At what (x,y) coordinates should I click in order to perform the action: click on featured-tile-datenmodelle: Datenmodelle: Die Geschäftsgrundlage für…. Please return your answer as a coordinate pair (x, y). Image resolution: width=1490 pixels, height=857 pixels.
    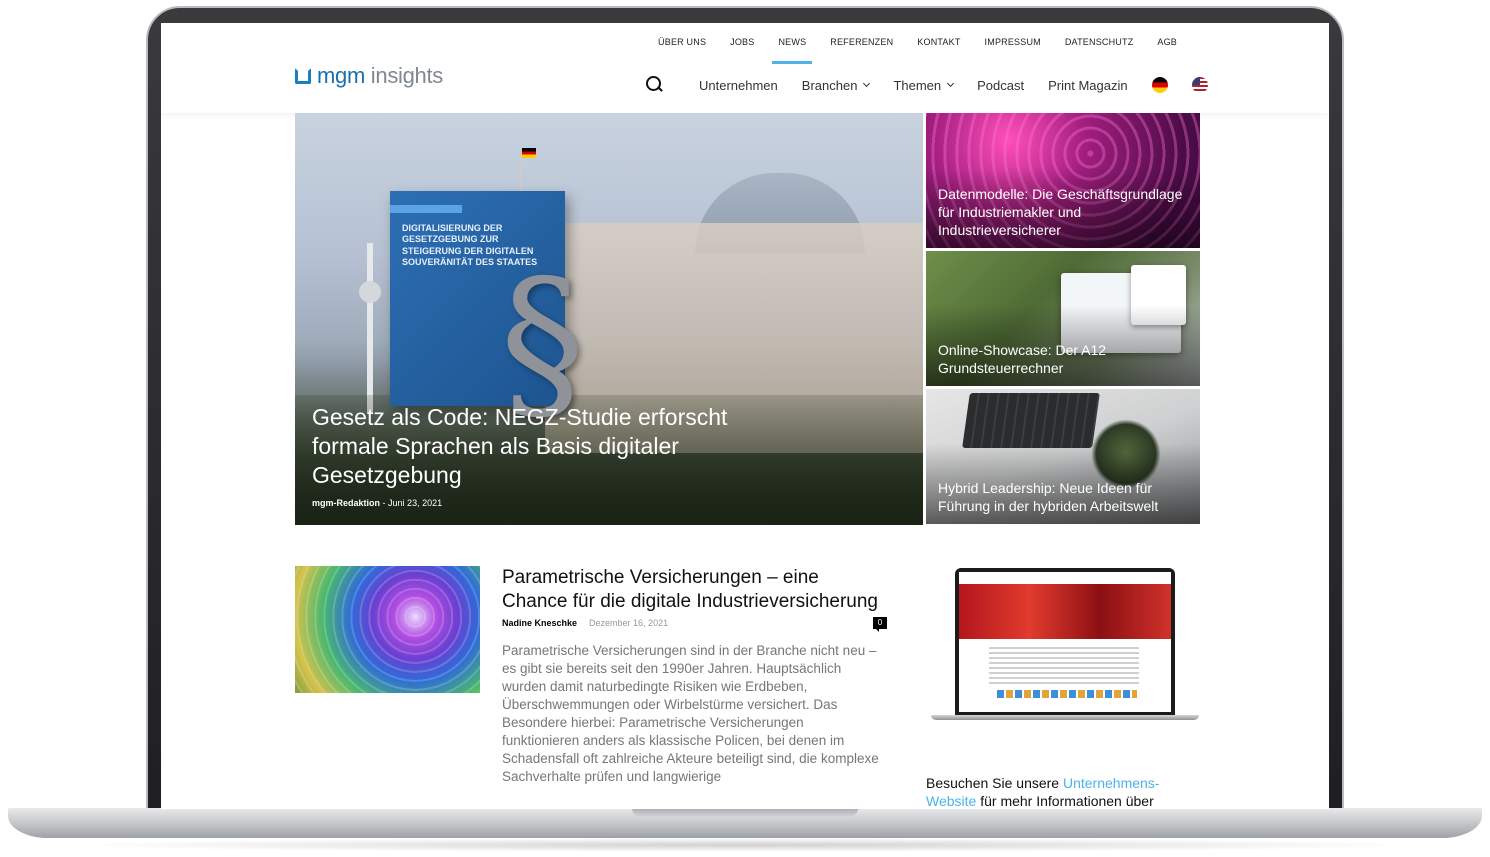
    Looking at the image, I should click on (1063, 180).